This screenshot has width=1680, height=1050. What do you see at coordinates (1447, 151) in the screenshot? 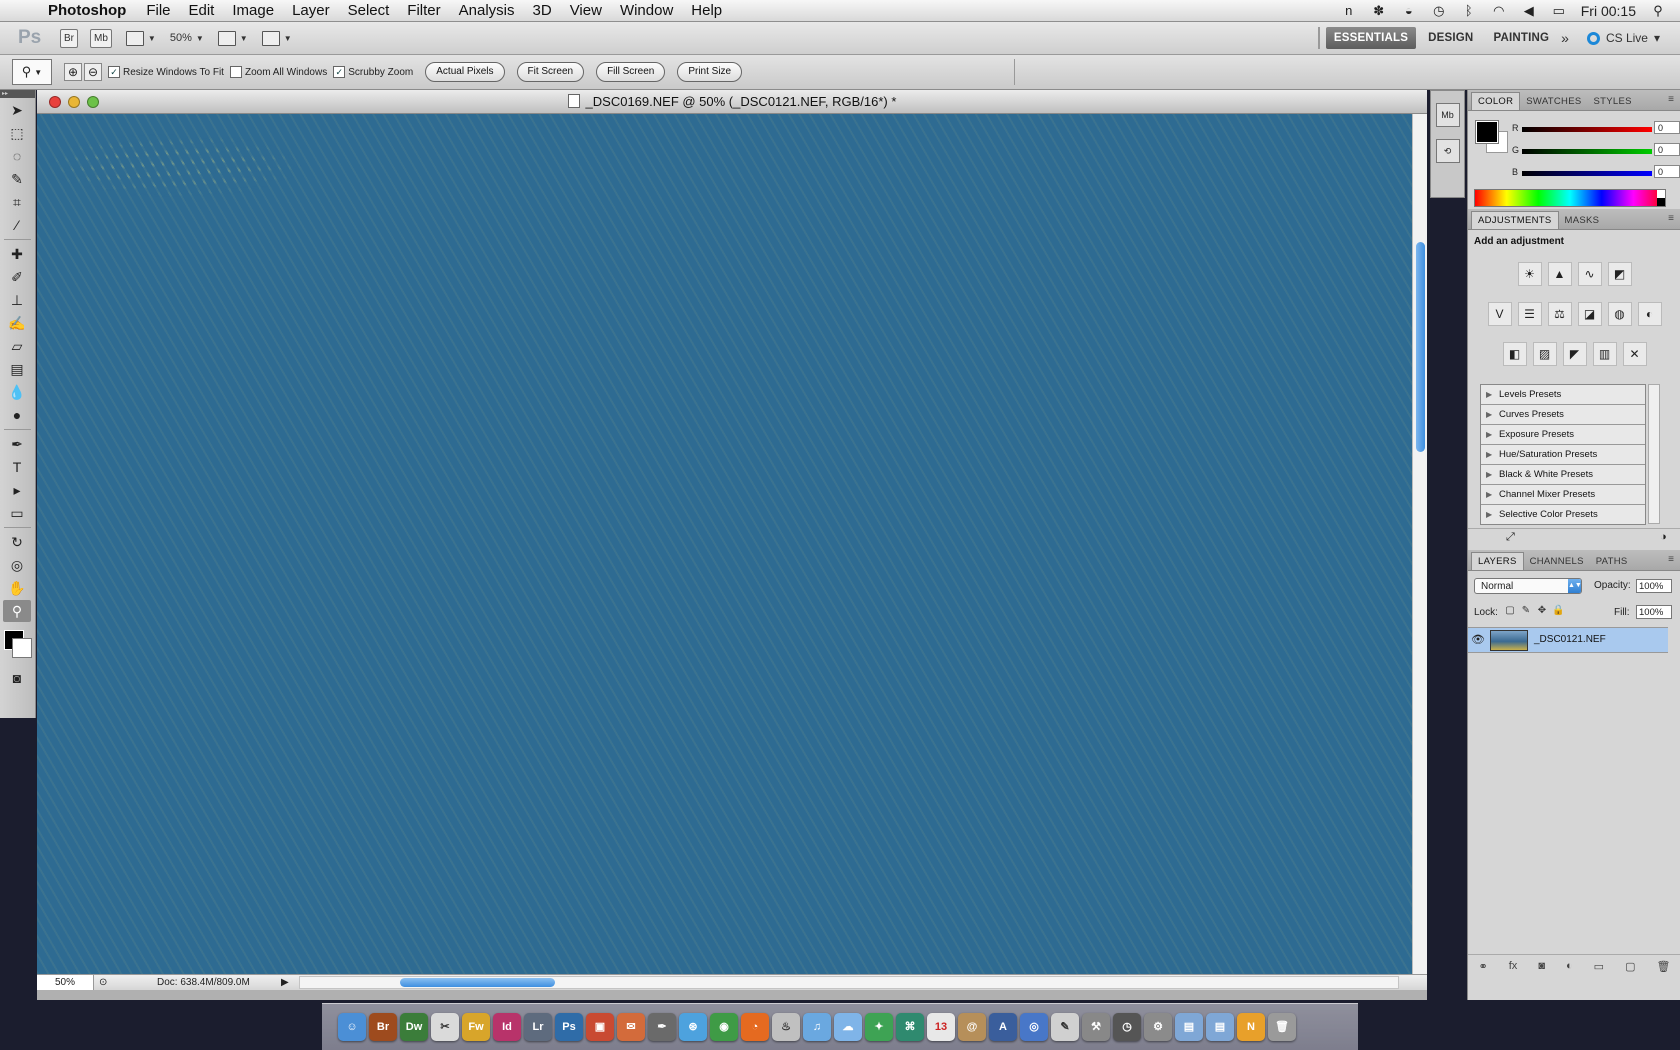
I see `history-panel-icon: ⟲` at bounding box center [1447, 151].